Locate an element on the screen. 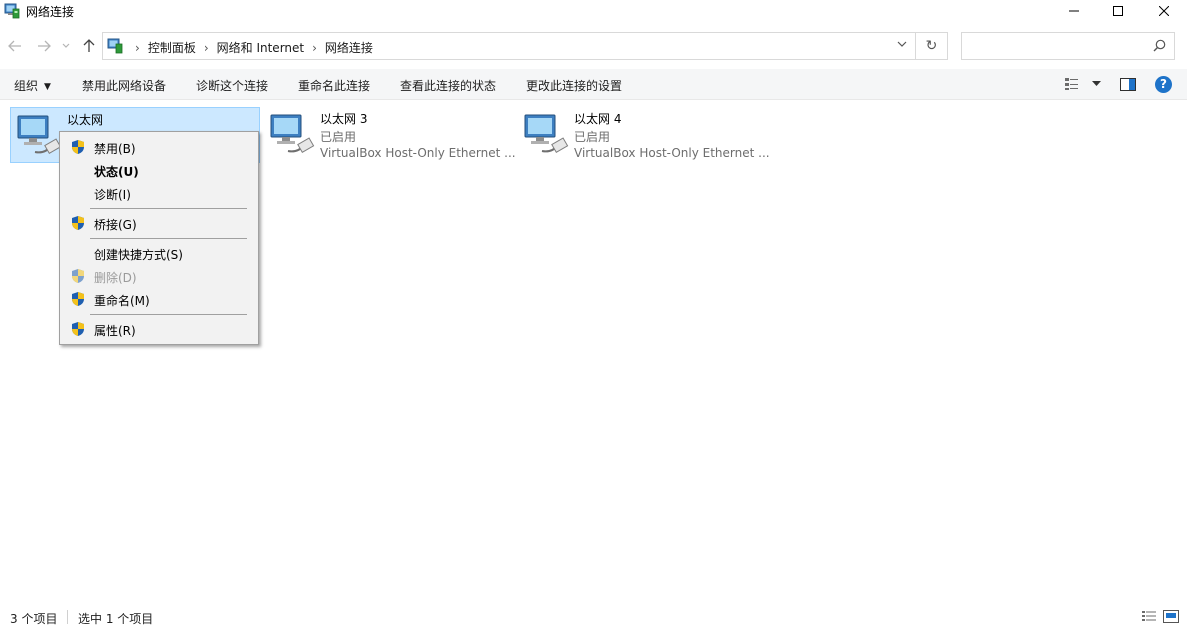  window-title: 网络连接 is located at coordinates (50, 12).